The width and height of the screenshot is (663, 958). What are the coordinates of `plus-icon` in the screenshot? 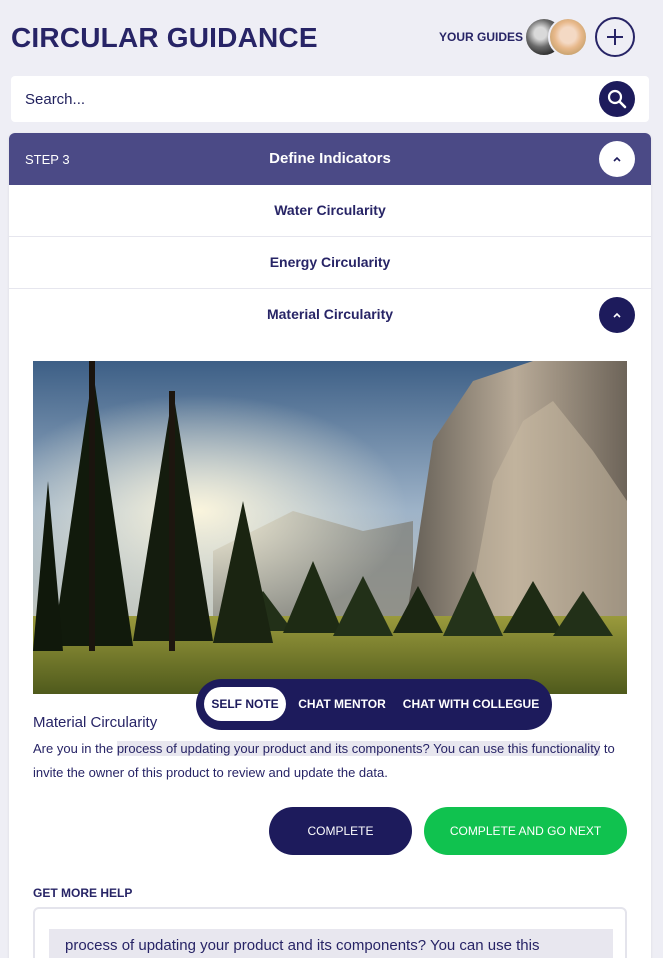 It's located at (615, 37).